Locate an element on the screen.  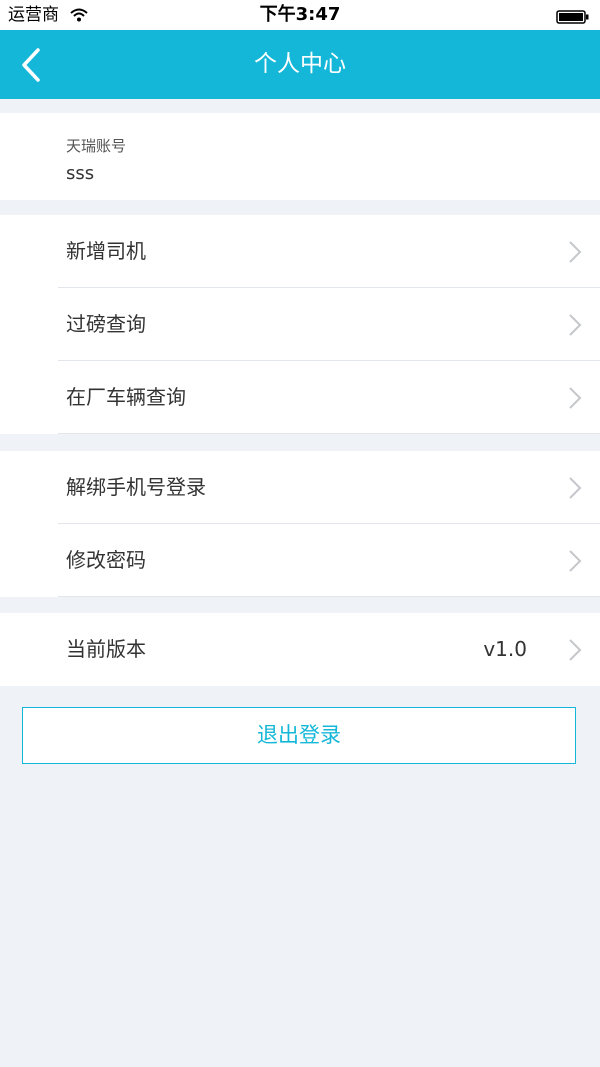
page-title: 个人中心 is located at coordinates (300, 64).